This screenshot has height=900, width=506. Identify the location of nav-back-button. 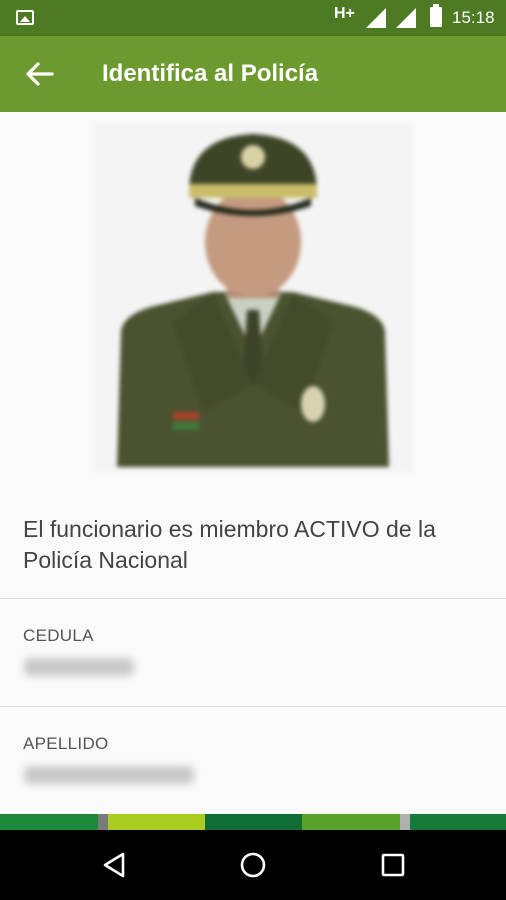
(115, 865).